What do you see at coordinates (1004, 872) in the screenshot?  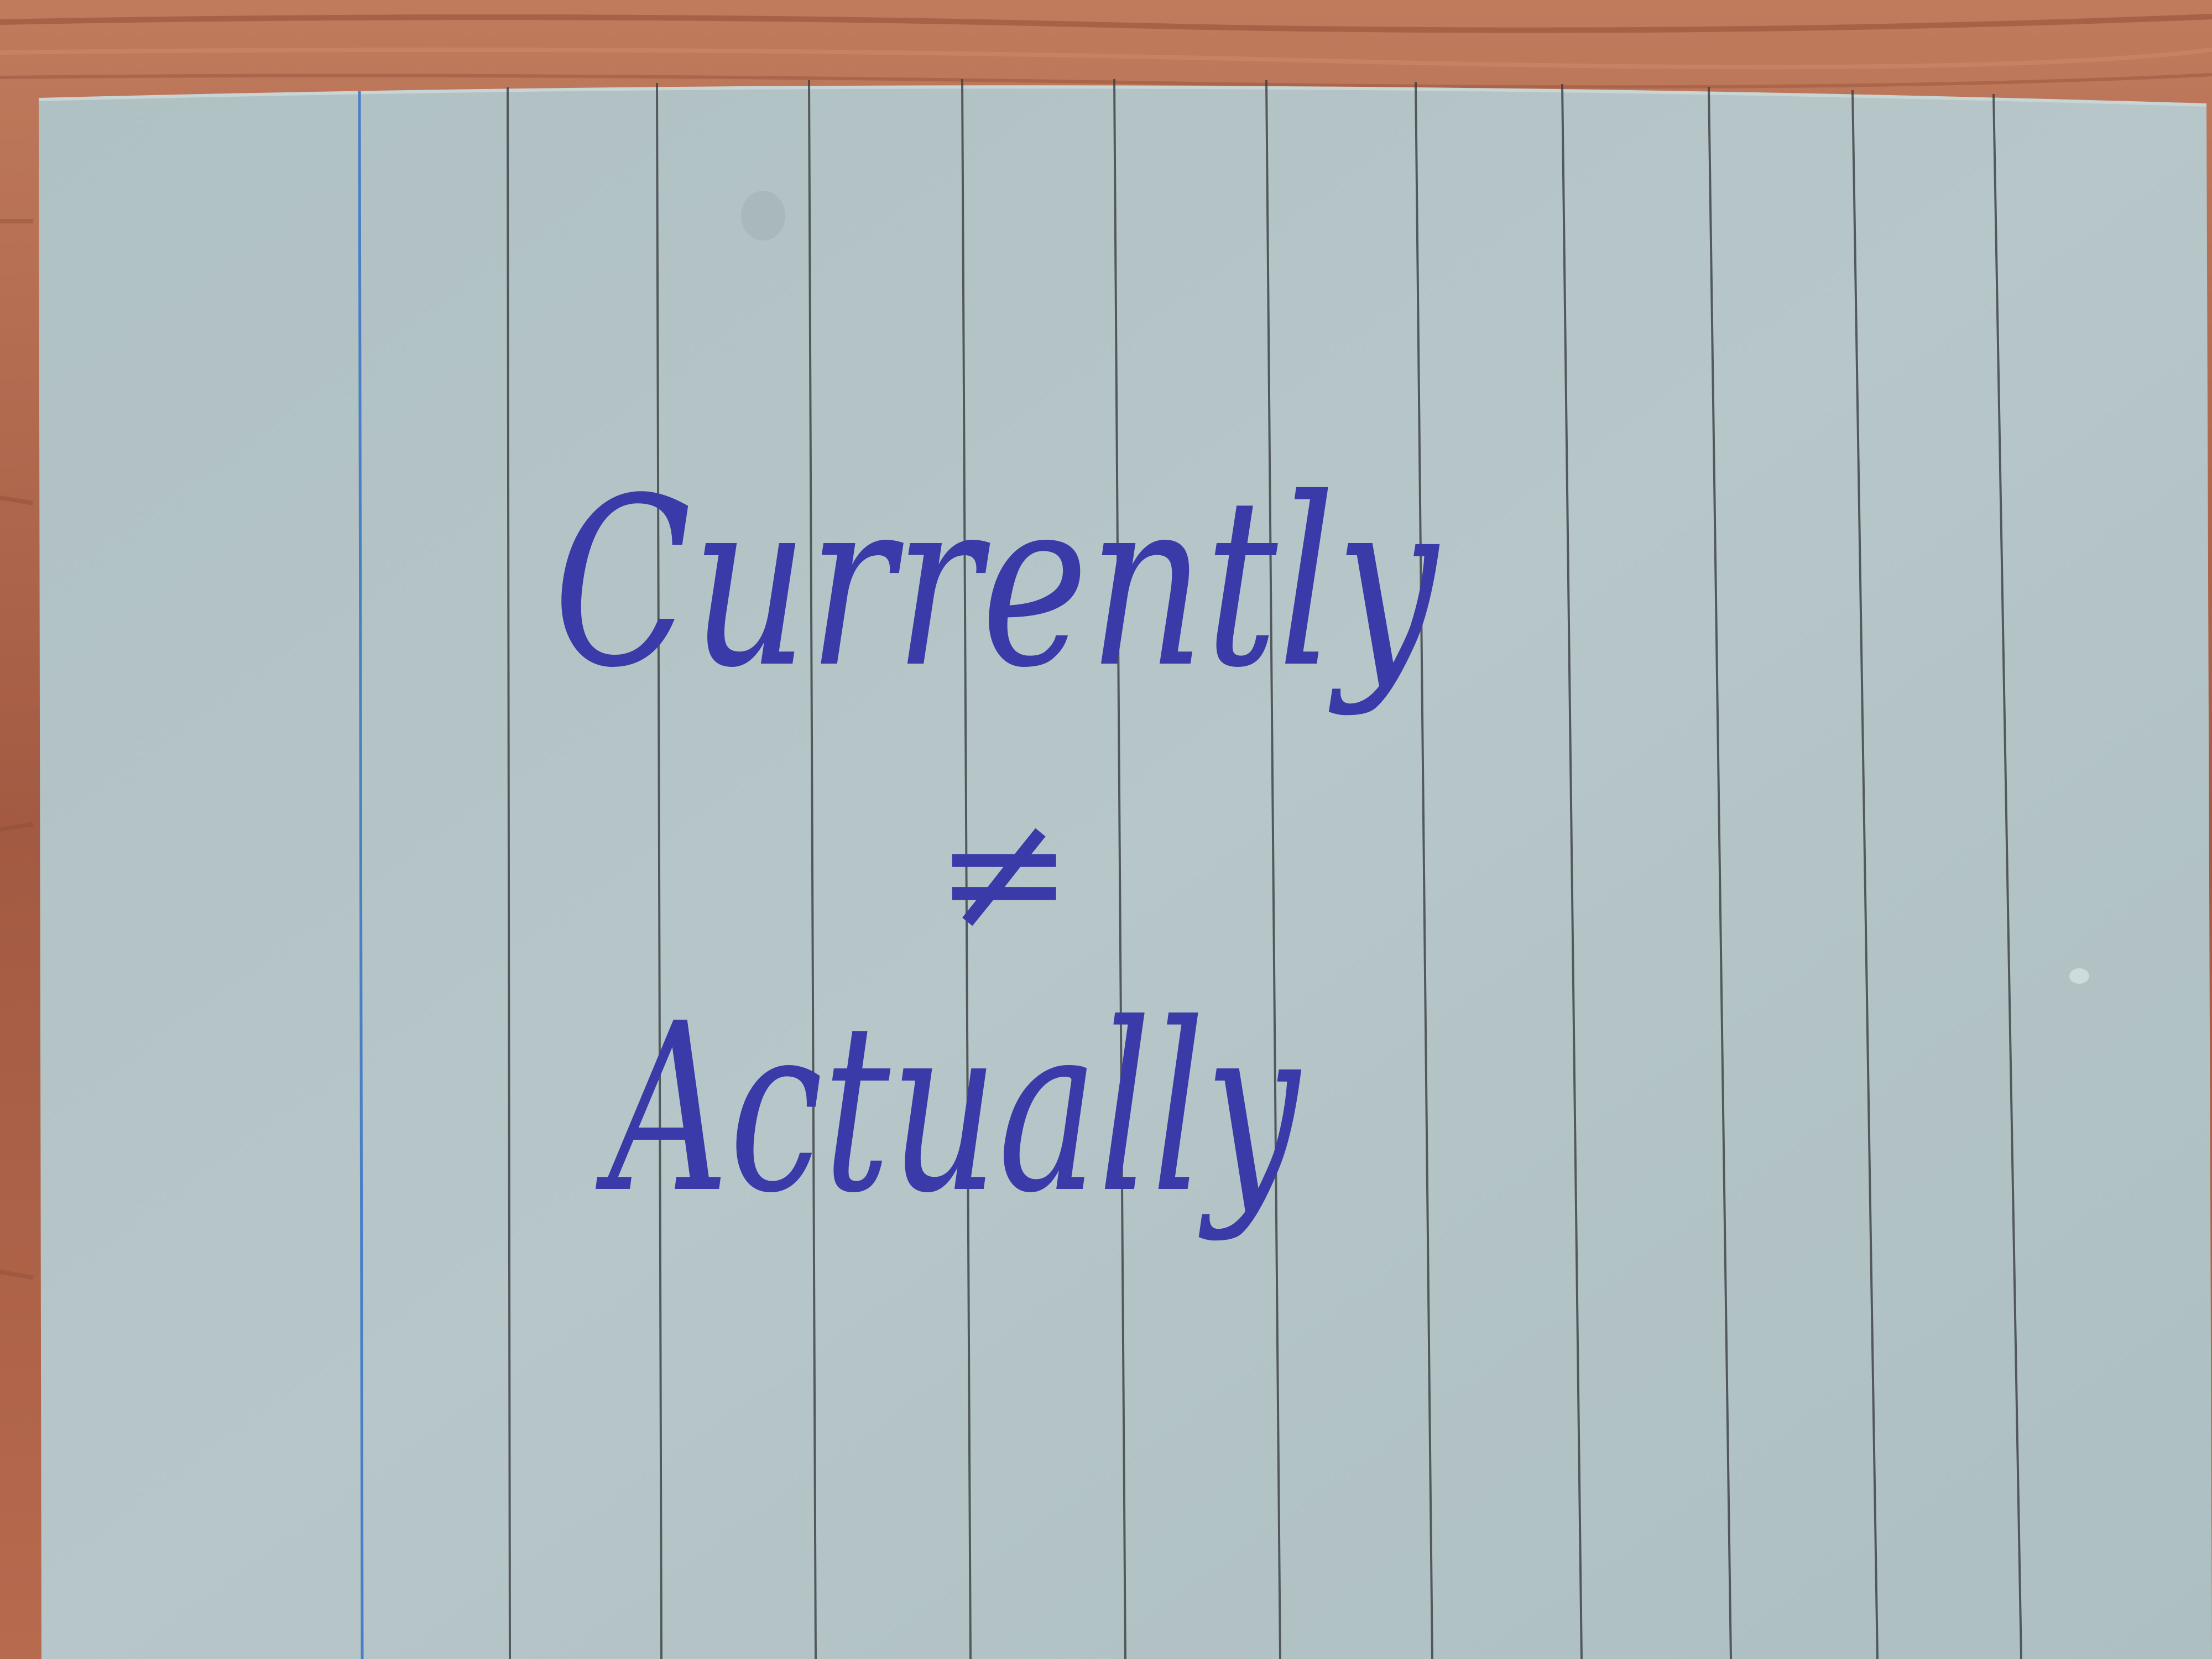 I see `not-equal-symbol: ≠` at bounding box center [1004, 872].